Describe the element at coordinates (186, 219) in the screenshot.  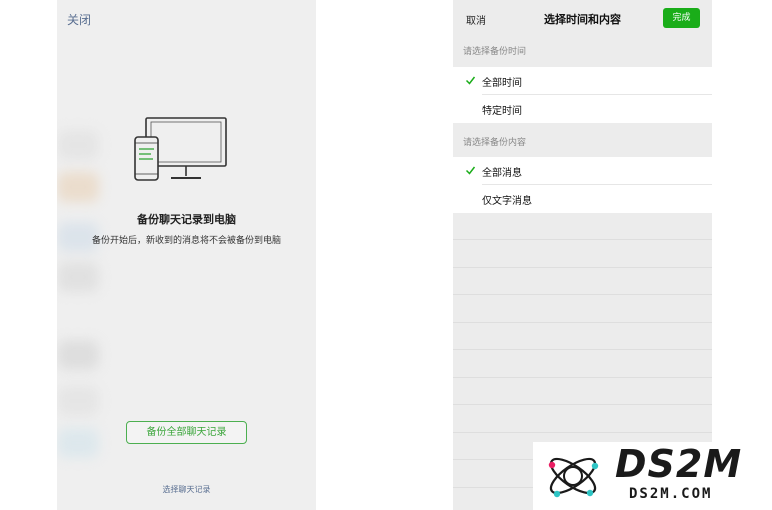
I see `page-title: 备份聊天记录到电脑` at that location.